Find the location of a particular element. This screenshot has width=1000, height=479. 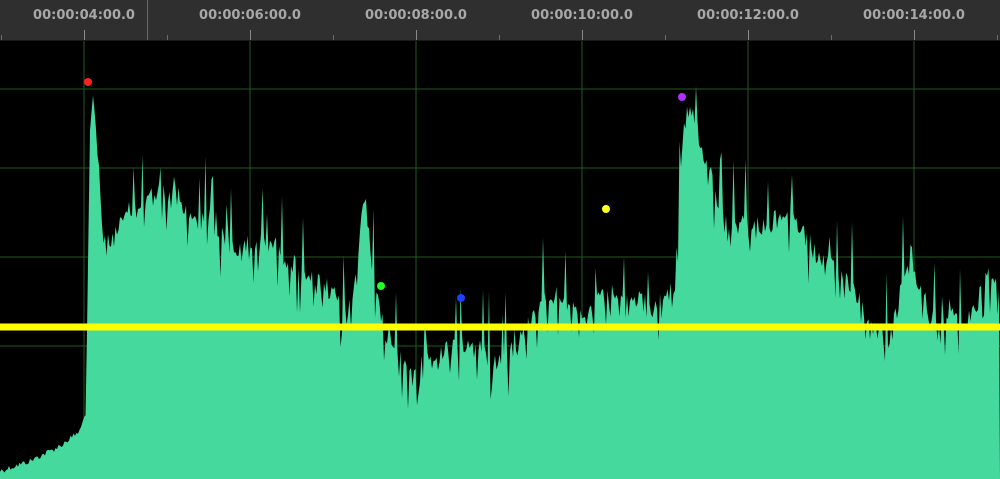

marker-red is located at coordinates (88, 82).